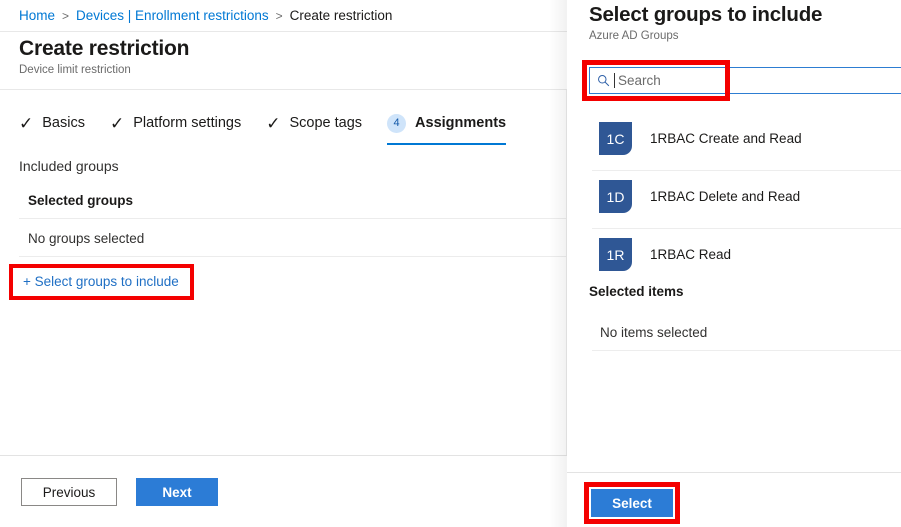 The image size is (901, 527). What do you see at coordinates (69, 492) in the screenshot?
I see `previous-button: Previous` at bounding box center [69, 492].